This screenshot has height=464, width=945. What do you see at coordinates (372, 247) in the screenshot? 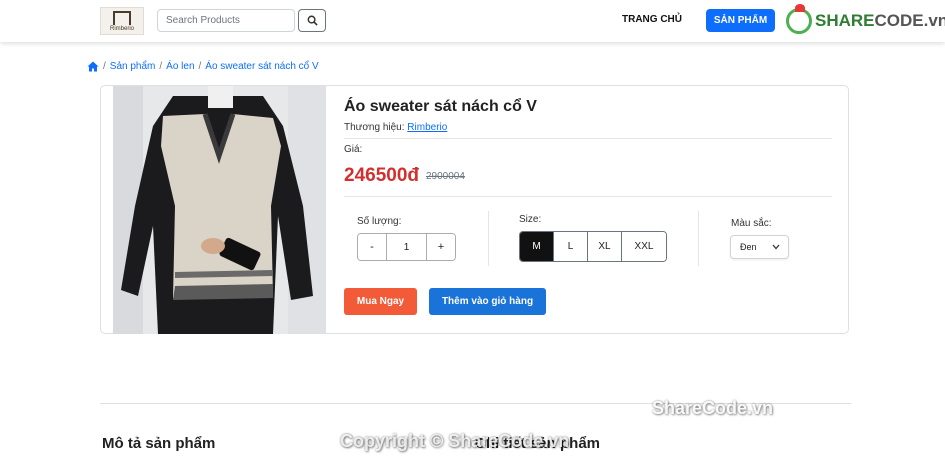
I see `quantity-decrease-button: -` at bounding box center [372, 247].